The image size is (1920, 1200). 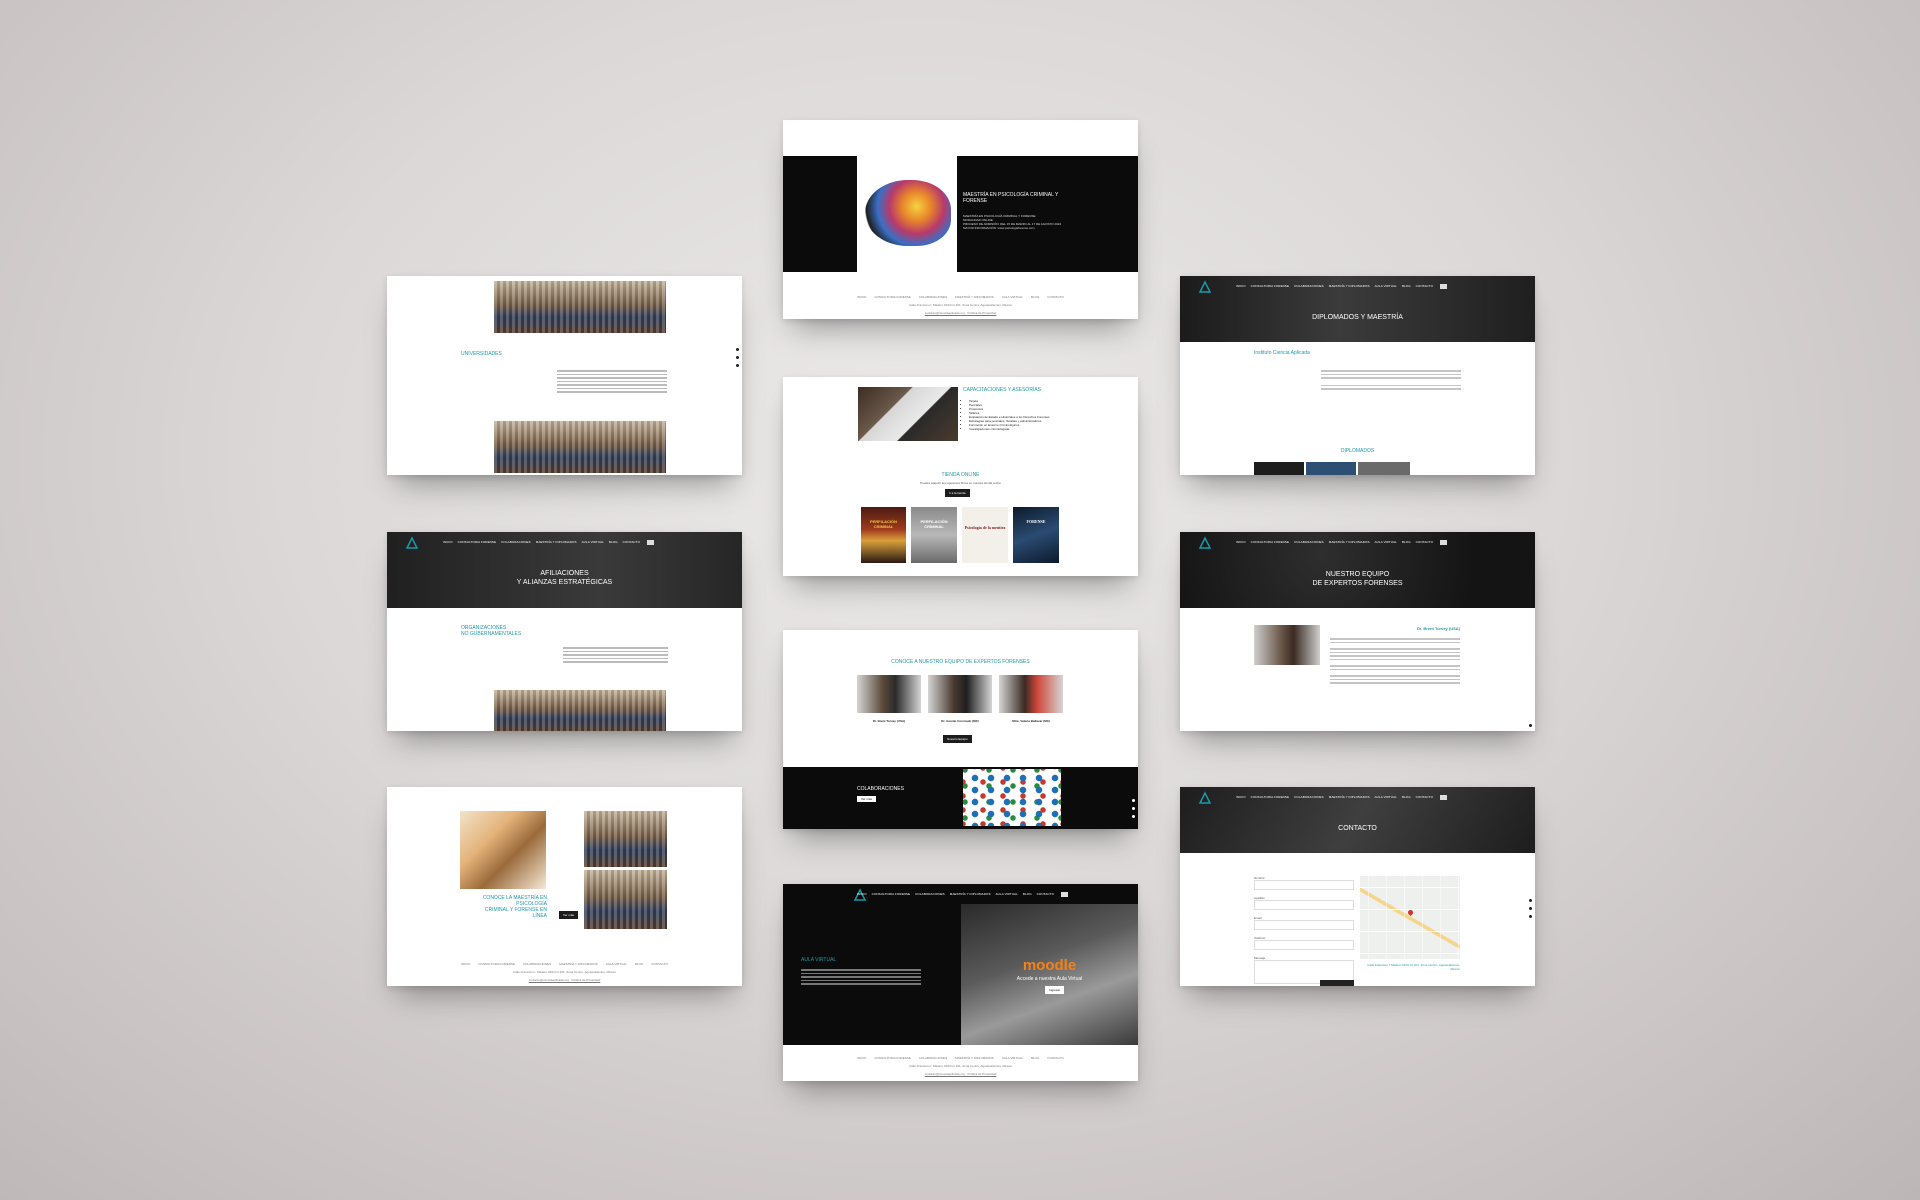 What do you see at coordinates (625, 899) in the screenshot?
I see `classroom-photo` at bounding box center [625, 899].